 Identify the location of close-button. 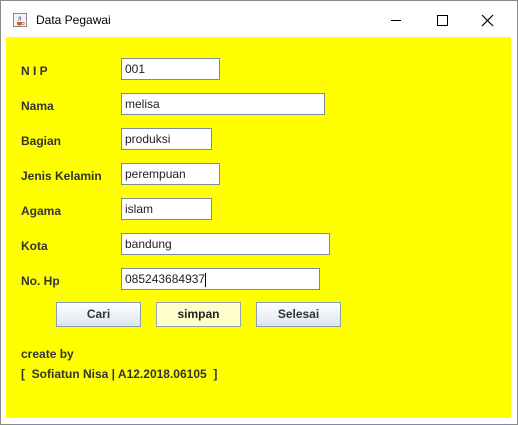
(488, 19).